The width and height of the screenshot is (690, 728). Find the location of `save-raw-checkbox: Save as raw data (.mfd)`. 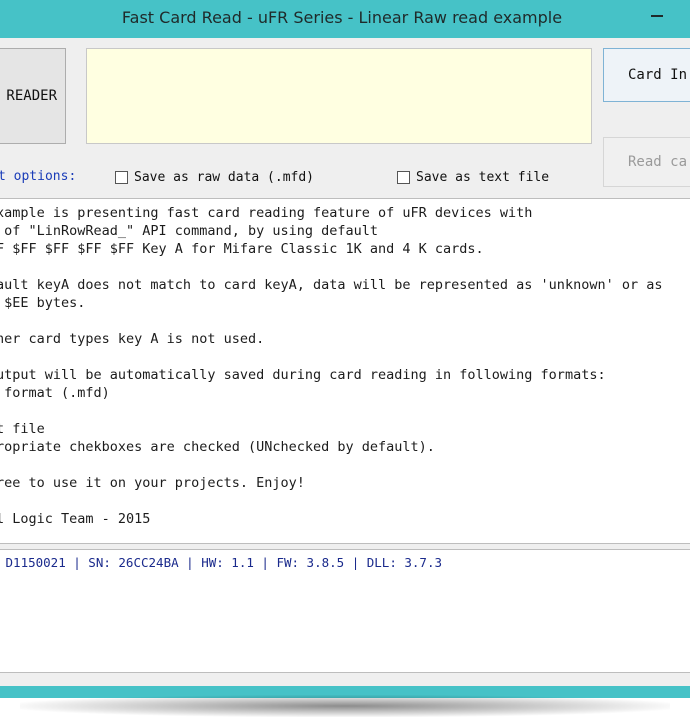

save-raw-checkbox: Save as raw data (.mfd) is located at coordinates (214, 177).